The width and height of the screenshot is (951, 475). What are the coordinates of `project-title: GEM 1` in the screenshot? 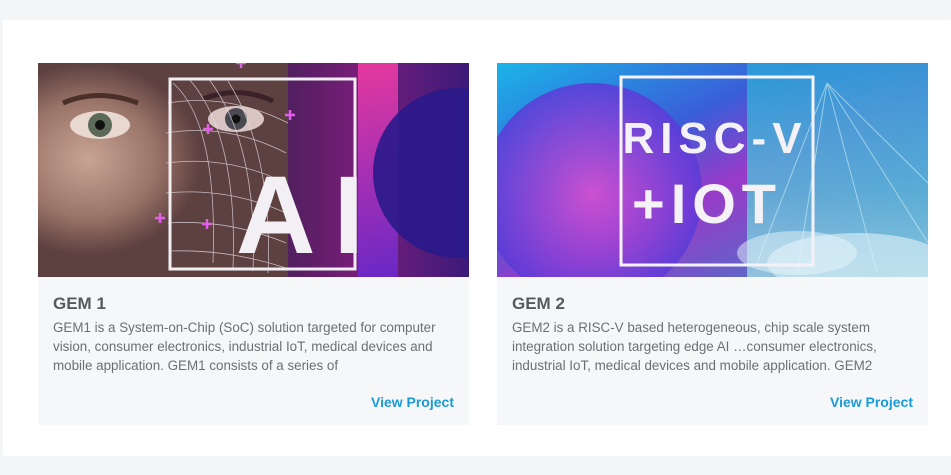 It's located at (79, 303).